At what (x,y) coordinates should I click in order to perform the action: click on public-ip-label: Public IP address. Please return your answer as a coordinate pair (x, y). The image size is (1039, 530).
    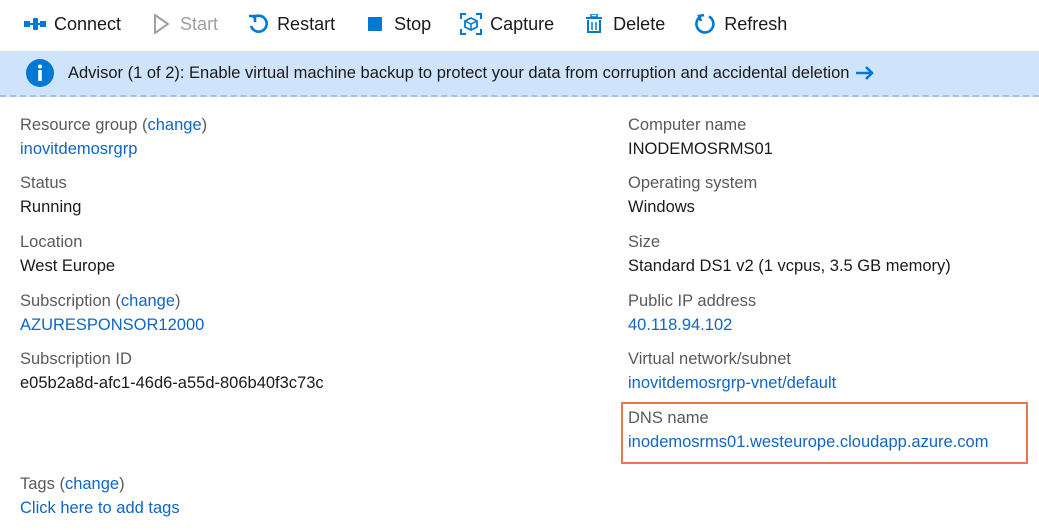
    Looking at the image, I should click on (692, 301).